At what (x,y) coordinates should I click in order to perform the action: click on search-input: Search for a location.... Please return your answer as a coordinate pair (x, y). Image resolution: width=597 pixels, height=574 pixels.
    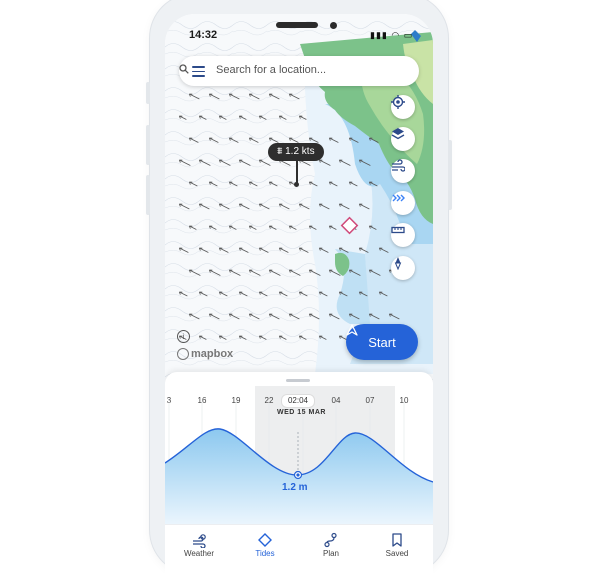
    Looking at the image, I should click on (271, 70).